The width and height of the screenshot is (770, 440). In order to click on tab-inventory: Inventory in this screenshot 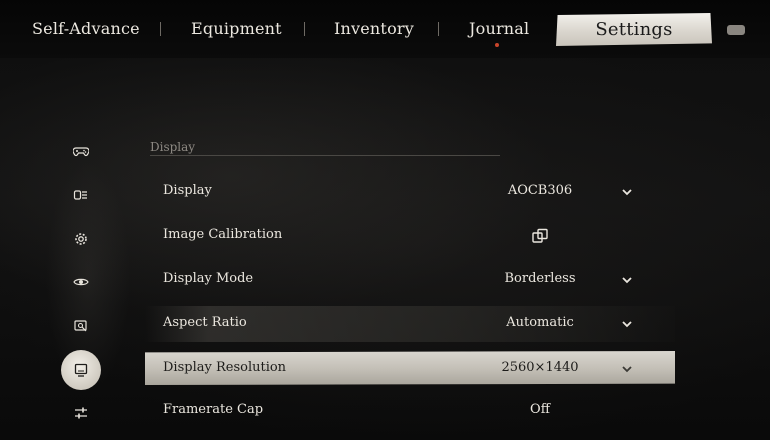, I will do `click(374, 30)`.